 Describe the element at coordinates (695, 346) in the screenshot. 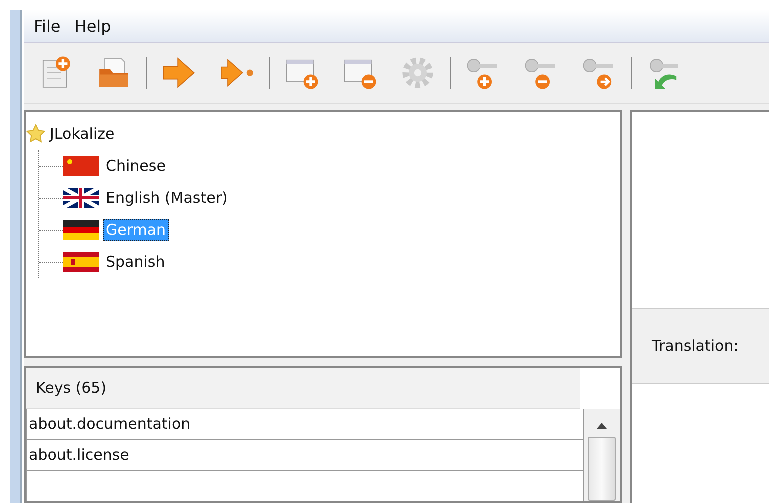

I see `translation-label: Translation:` at that location.